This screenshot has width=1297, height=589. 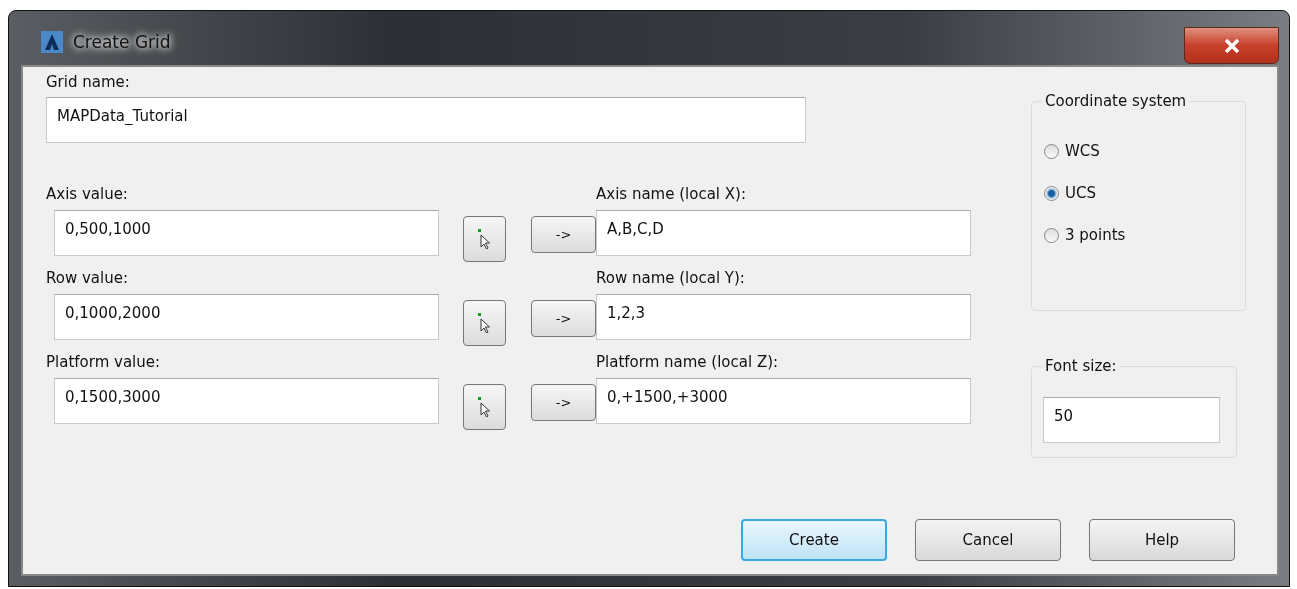 I want to click on close-icon, so click(x=1231, y=45).